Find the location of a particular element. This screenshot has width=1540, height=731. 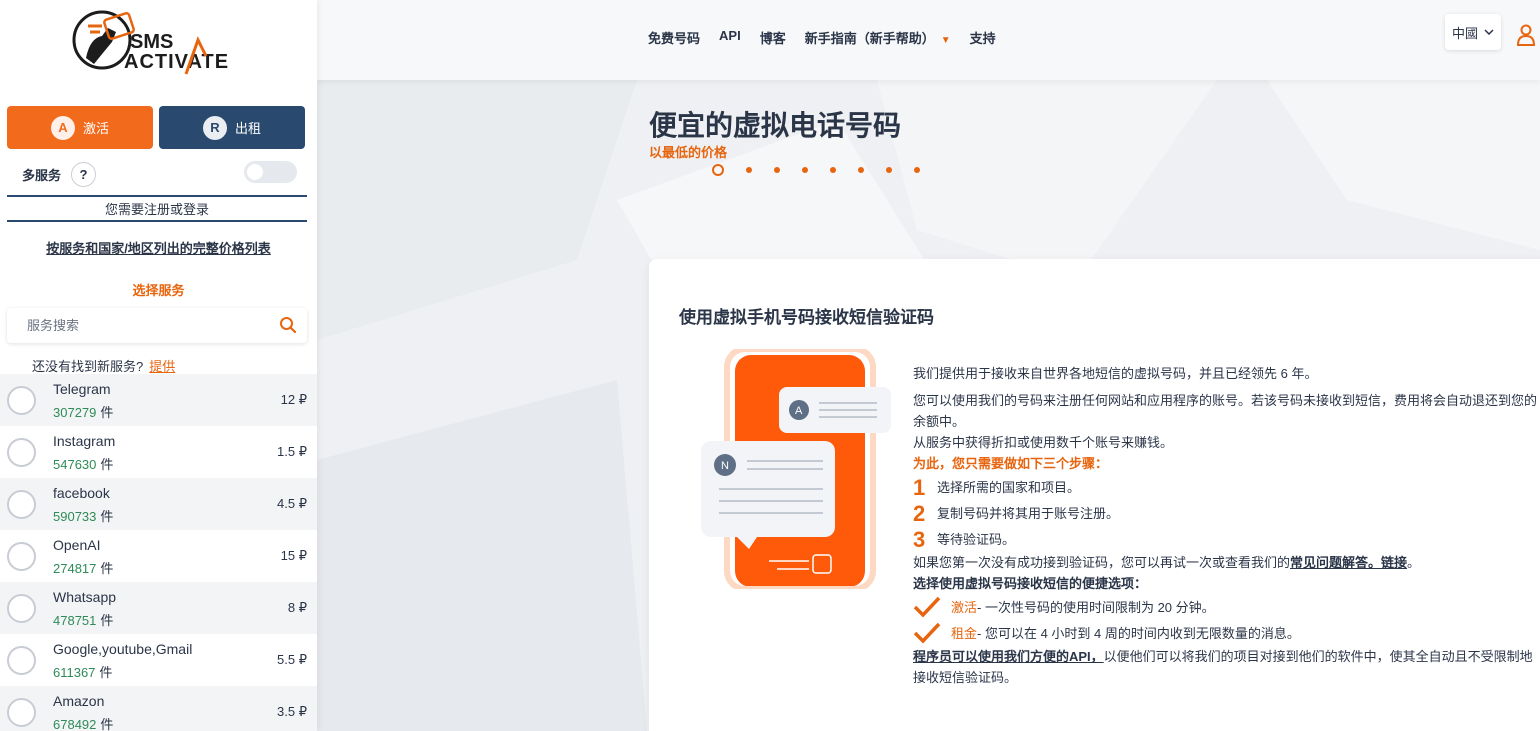

service-count: 678492 件 is located at coordinates (83, 724).